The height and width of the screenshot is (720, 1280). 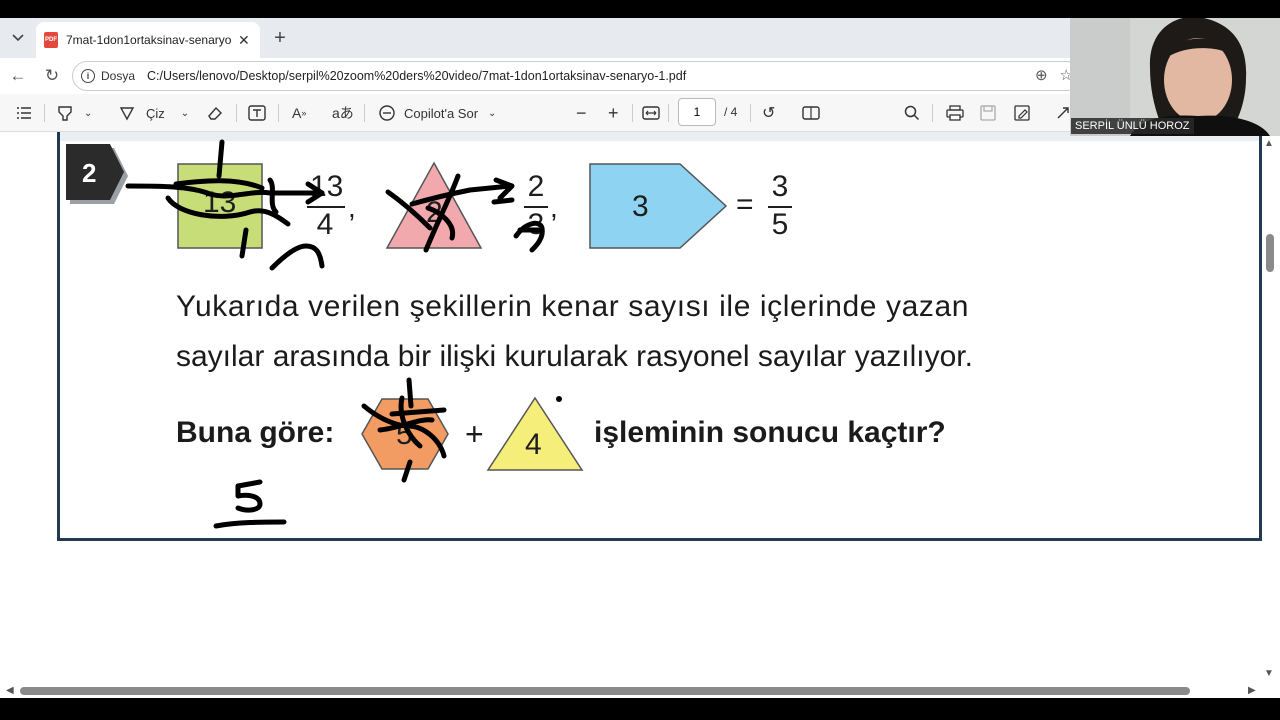 What do you see at coordinates (605, 691) in the screenshot?
I see `horizontal-scroll-thumb` at bounding box center [605, 691].